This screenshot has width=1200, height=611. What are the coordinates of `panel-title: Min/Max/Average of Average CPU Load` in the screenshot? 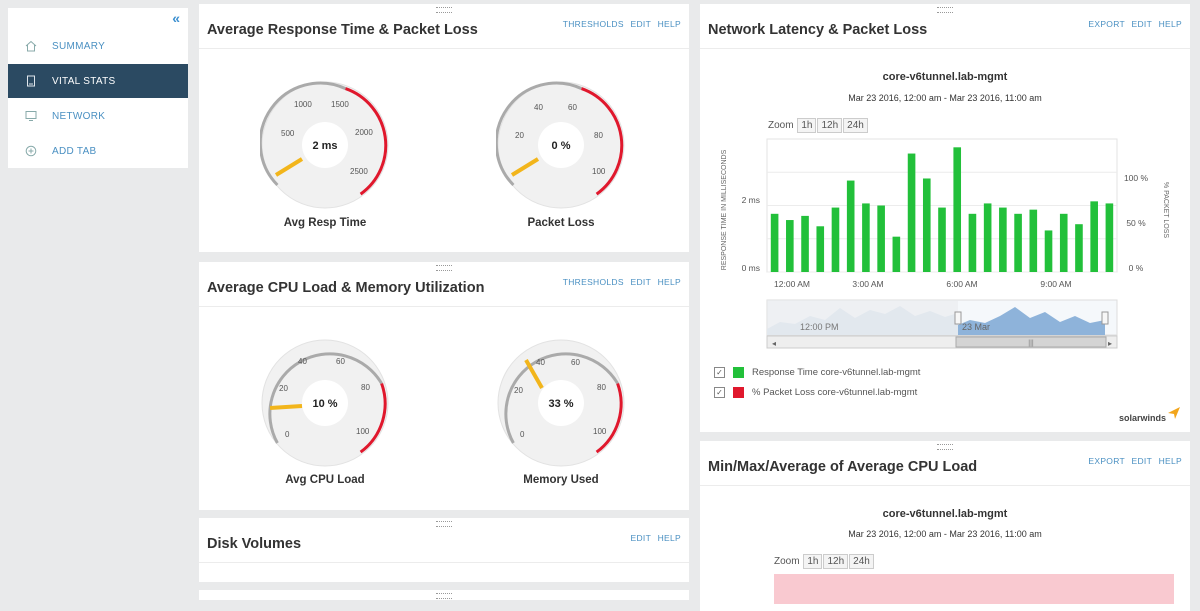 It's located at (843, 467).